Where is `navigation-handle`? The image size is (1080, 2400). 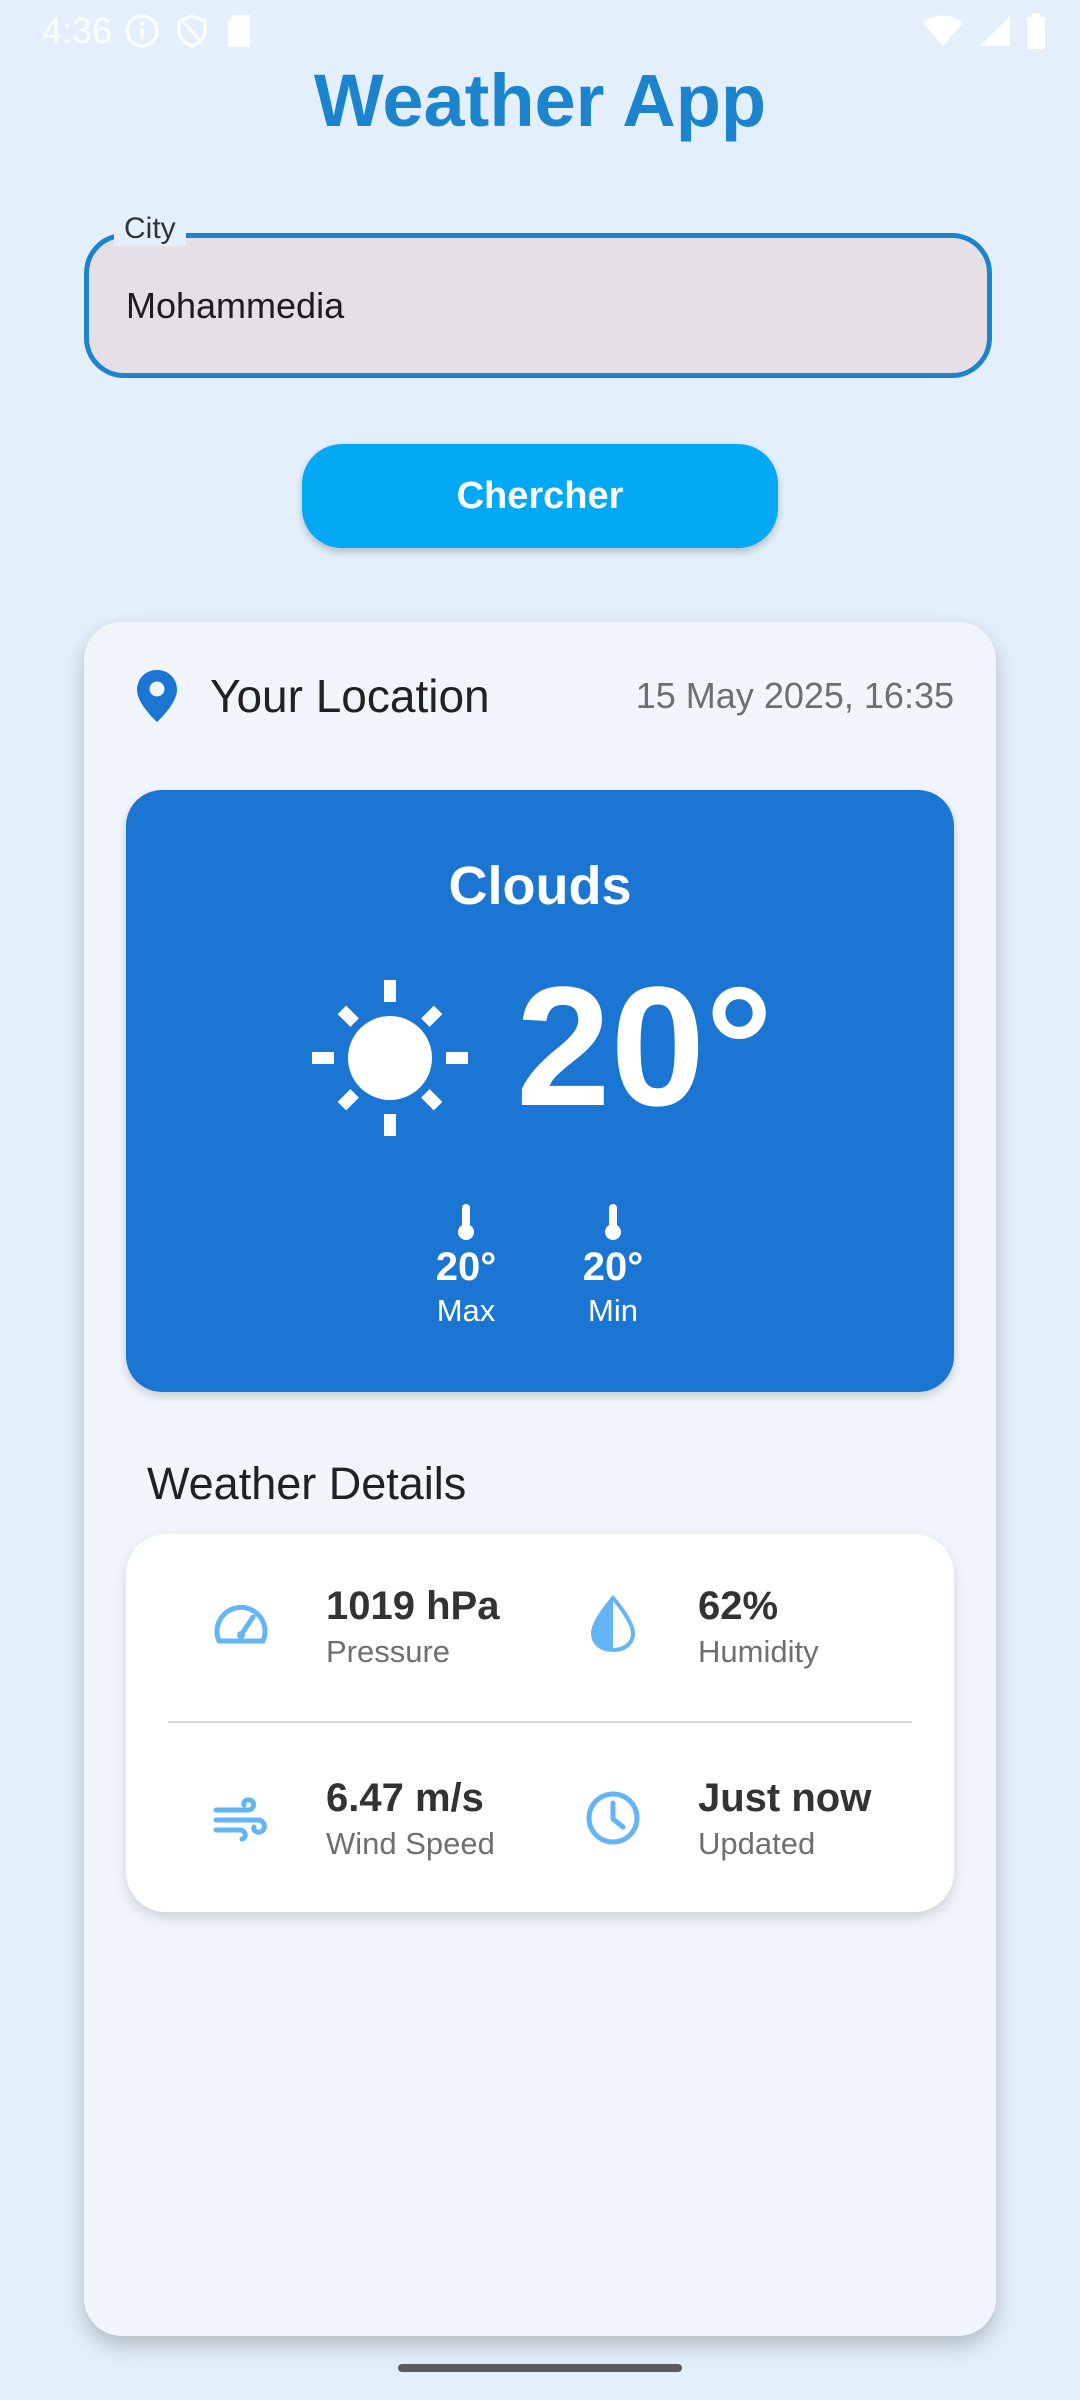 navigation-handle is located at coordinates (540, 2368).